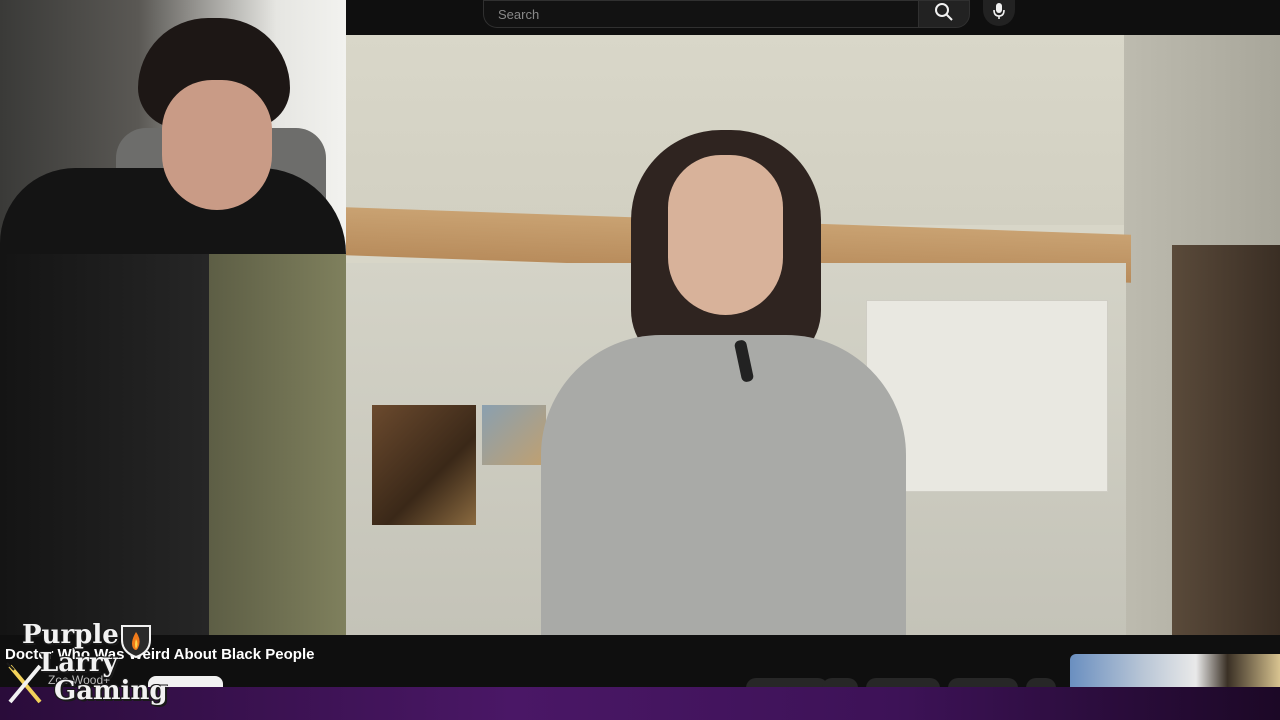 The image size is (1280, 720). What do you see at coordinates (111, 691) in the screenshot?
I see `logo-line-3: Gaming` at bounding box center [111, 691].